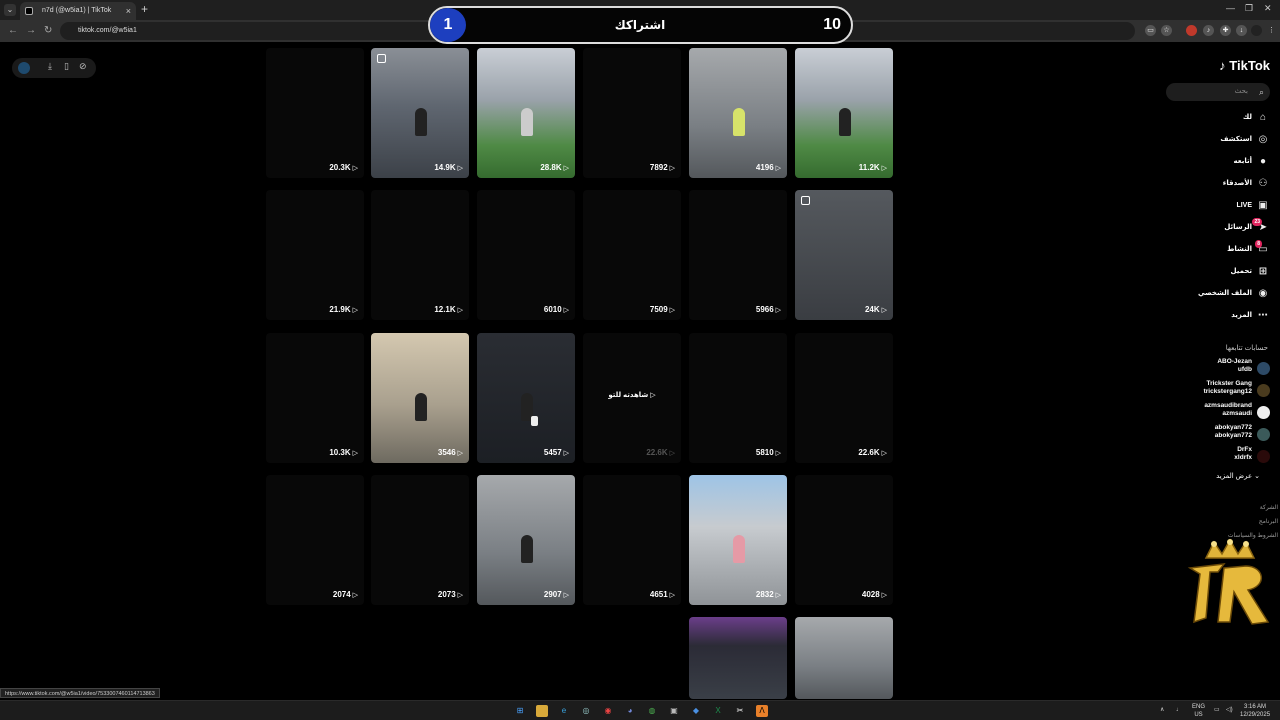 Image resolution: width=1280 pixels, height=720 pixels. I want to click on video-tile: 22.6K, so click(844, 398).